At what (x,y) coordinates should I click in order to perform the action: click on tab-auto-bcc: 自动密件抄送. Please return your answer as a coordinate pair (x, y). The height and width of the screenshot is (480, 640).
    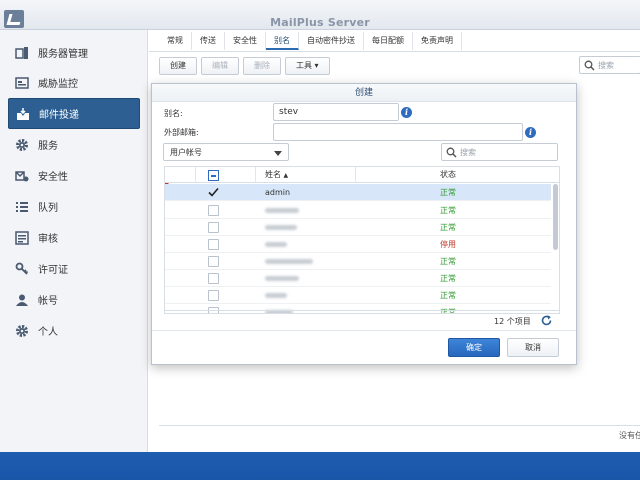
    Looking at the image, I should click on (331, 41).